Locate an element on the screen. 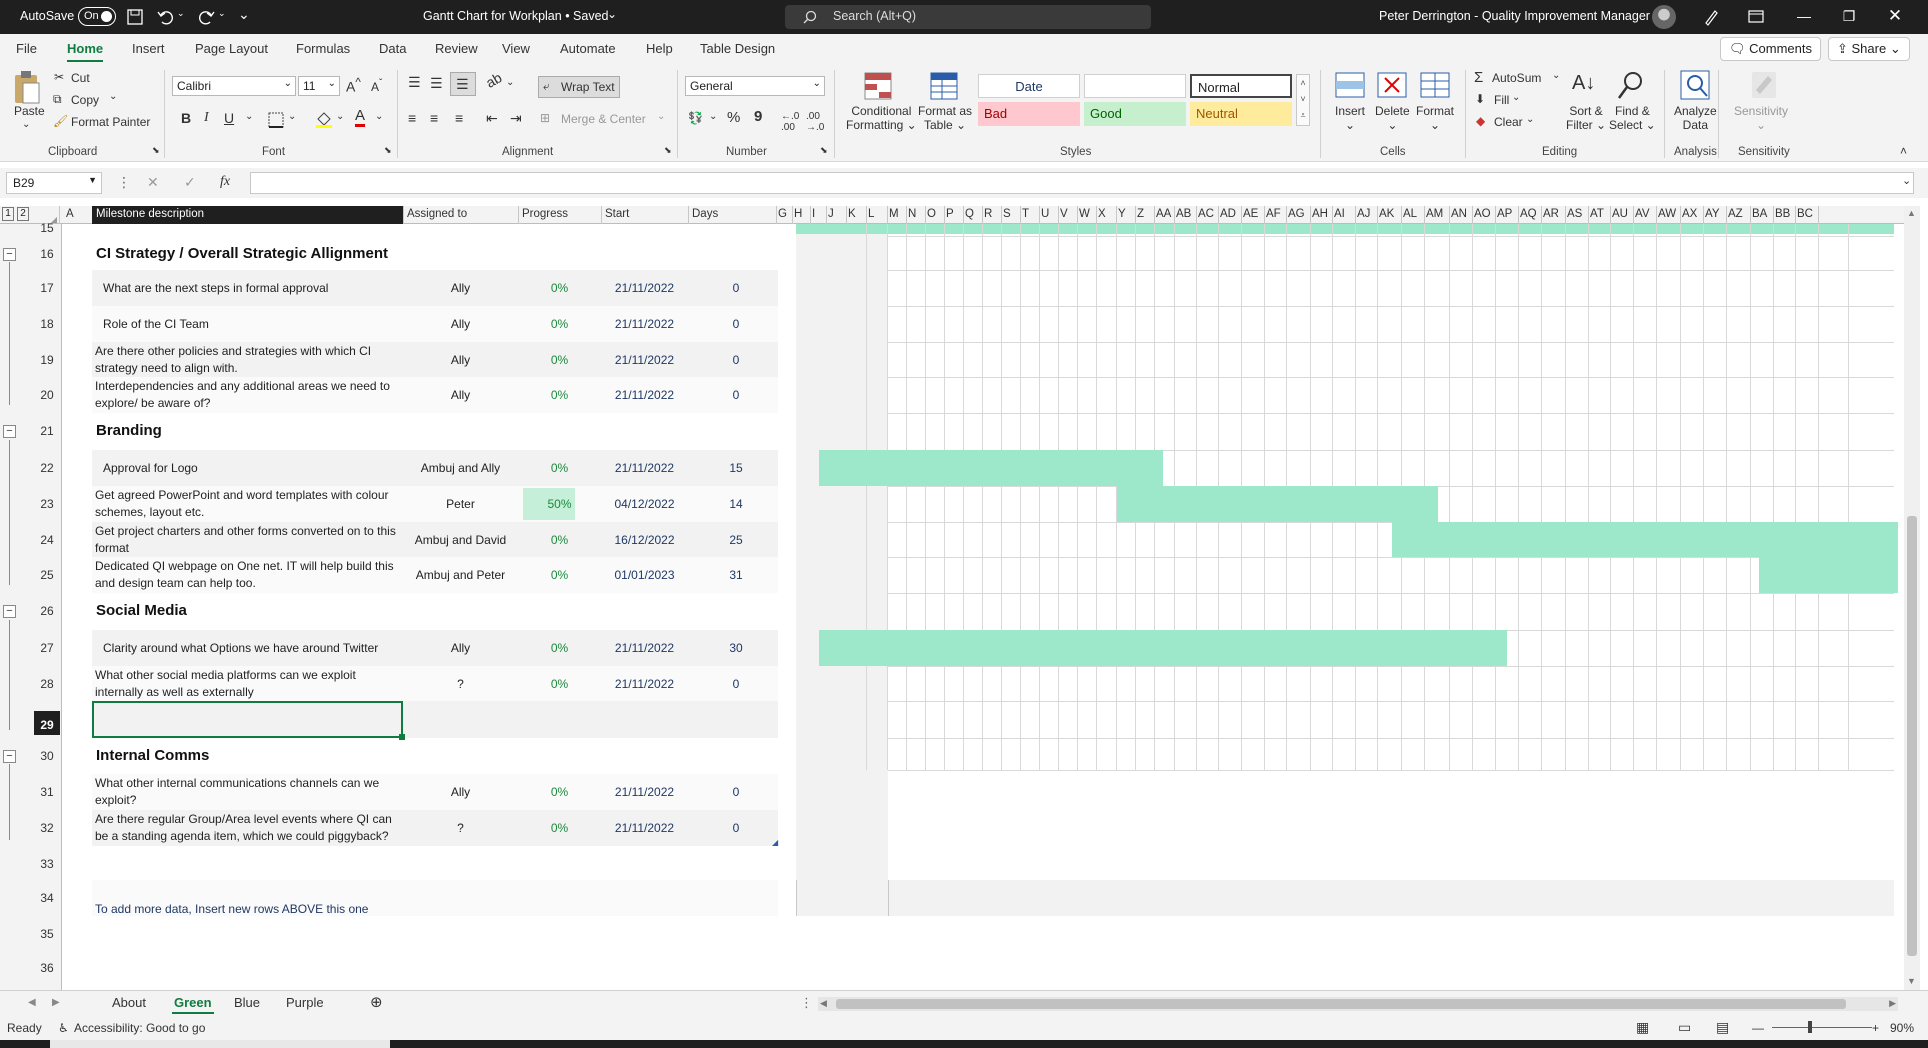 The width and height of the screenshot is (1928, 1048). share-button: ⇪ Share ⌄ is located at coordinates (1869, 49).